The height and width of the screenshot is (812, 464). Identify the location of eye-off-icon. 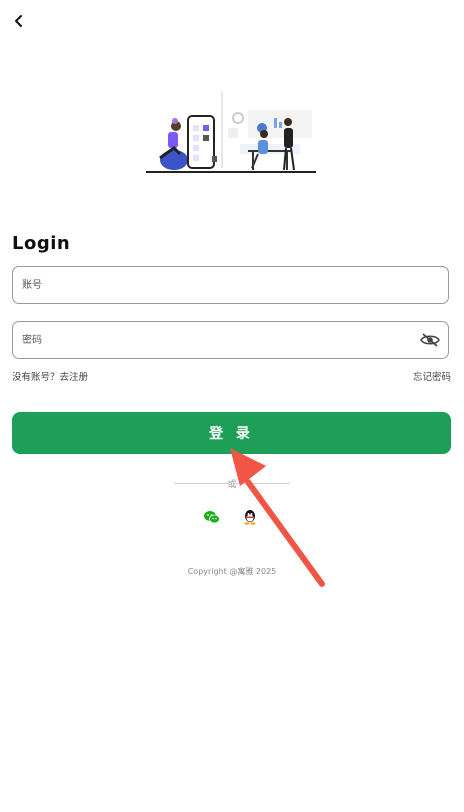
(430, 340).